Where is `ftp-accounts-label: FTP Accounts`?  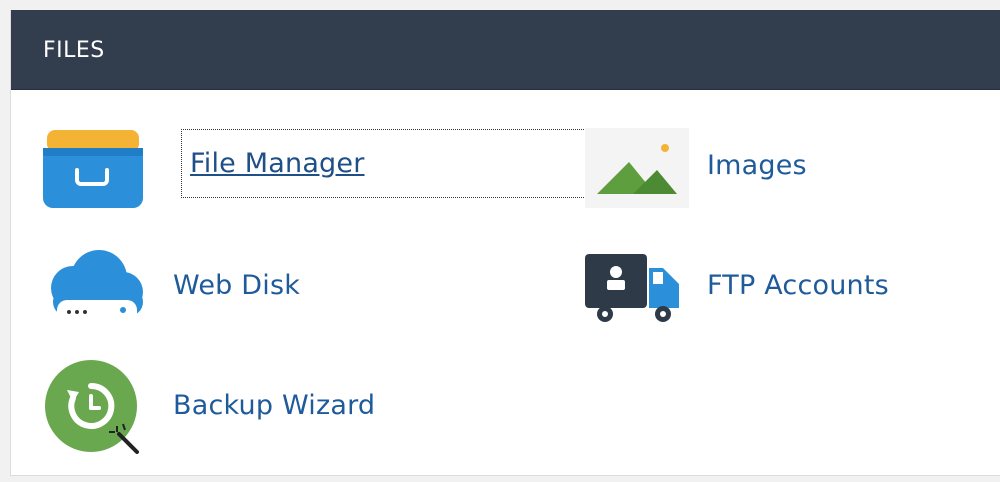 ftp-accounts-label: FTP Accounts is located at coordinates (798, 285).